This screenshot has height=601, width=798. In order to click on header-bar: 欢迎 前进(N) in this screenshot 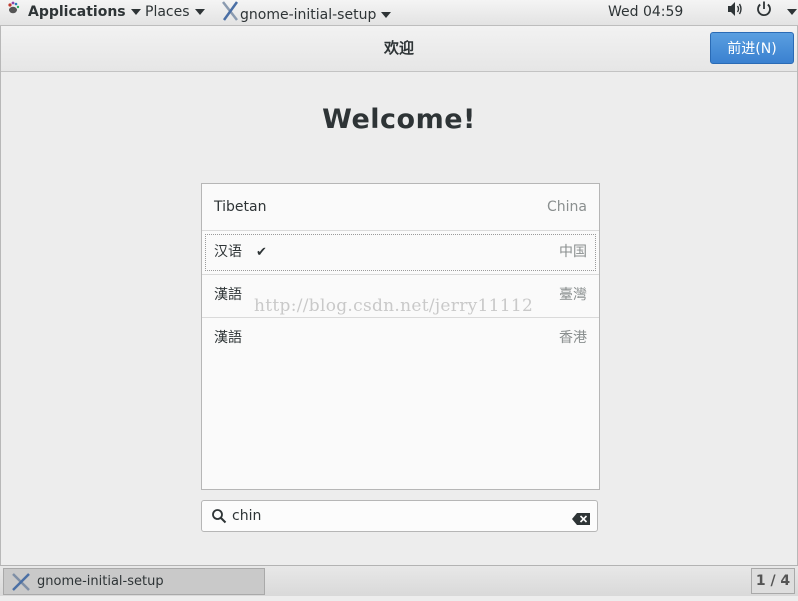, I will do `click(399, 49)`.